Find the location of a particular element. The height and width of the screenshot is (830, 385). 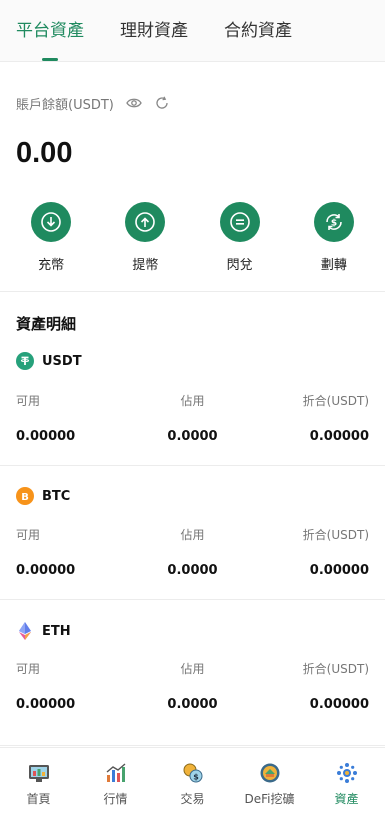

btc-icon: B is located at coordinates (25, 496).